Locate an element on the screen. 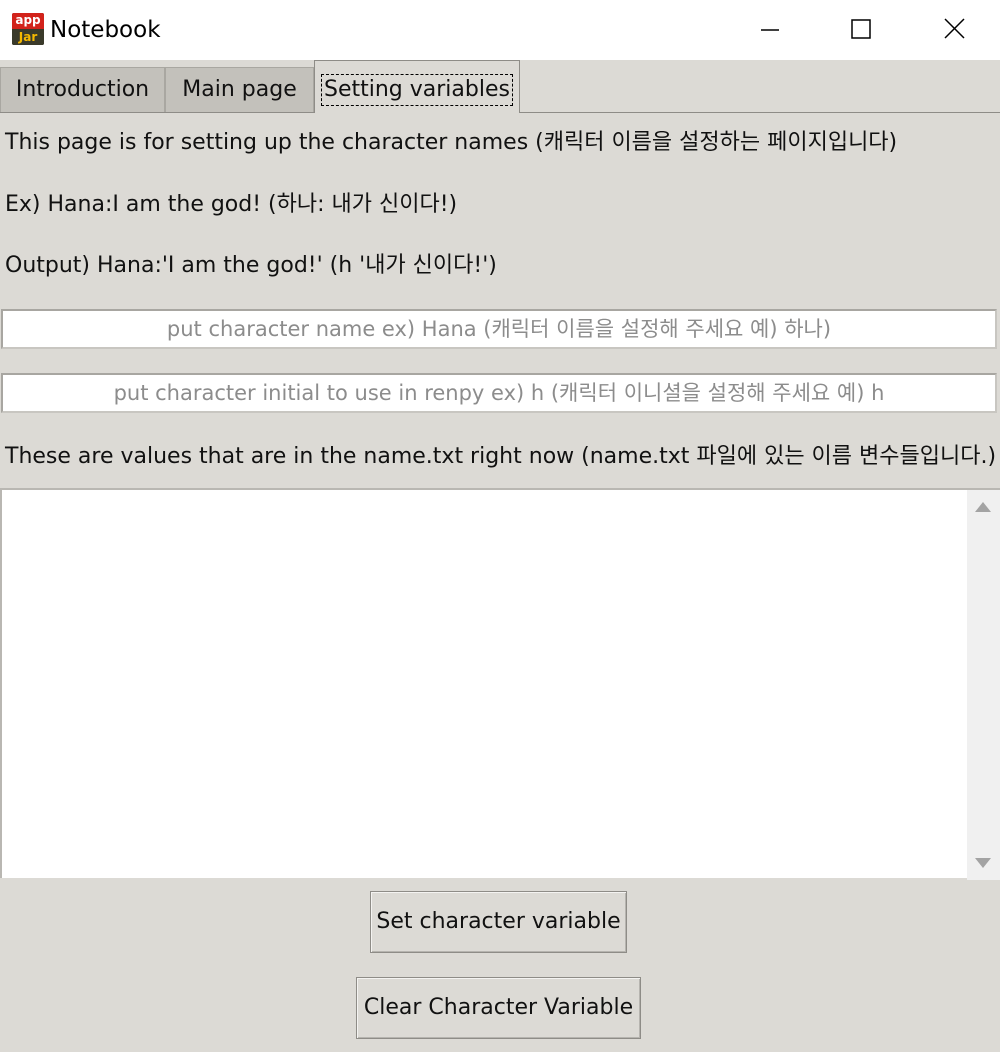 This screenshot has height=1052, width=1000. maximize-button is located at coordinates (863, 30).